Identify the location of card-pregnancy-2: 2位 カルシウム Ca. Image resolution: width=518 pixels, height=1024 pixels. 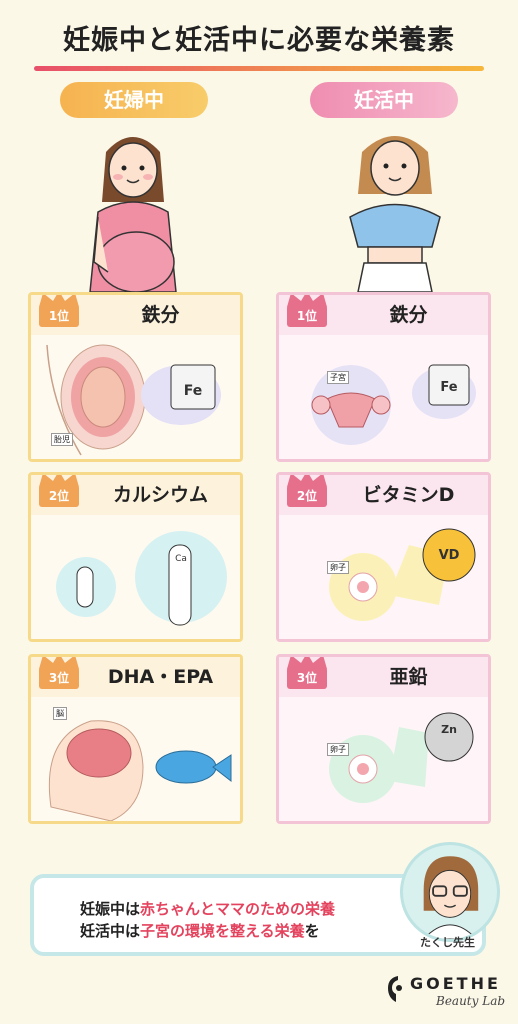
(135, 557).